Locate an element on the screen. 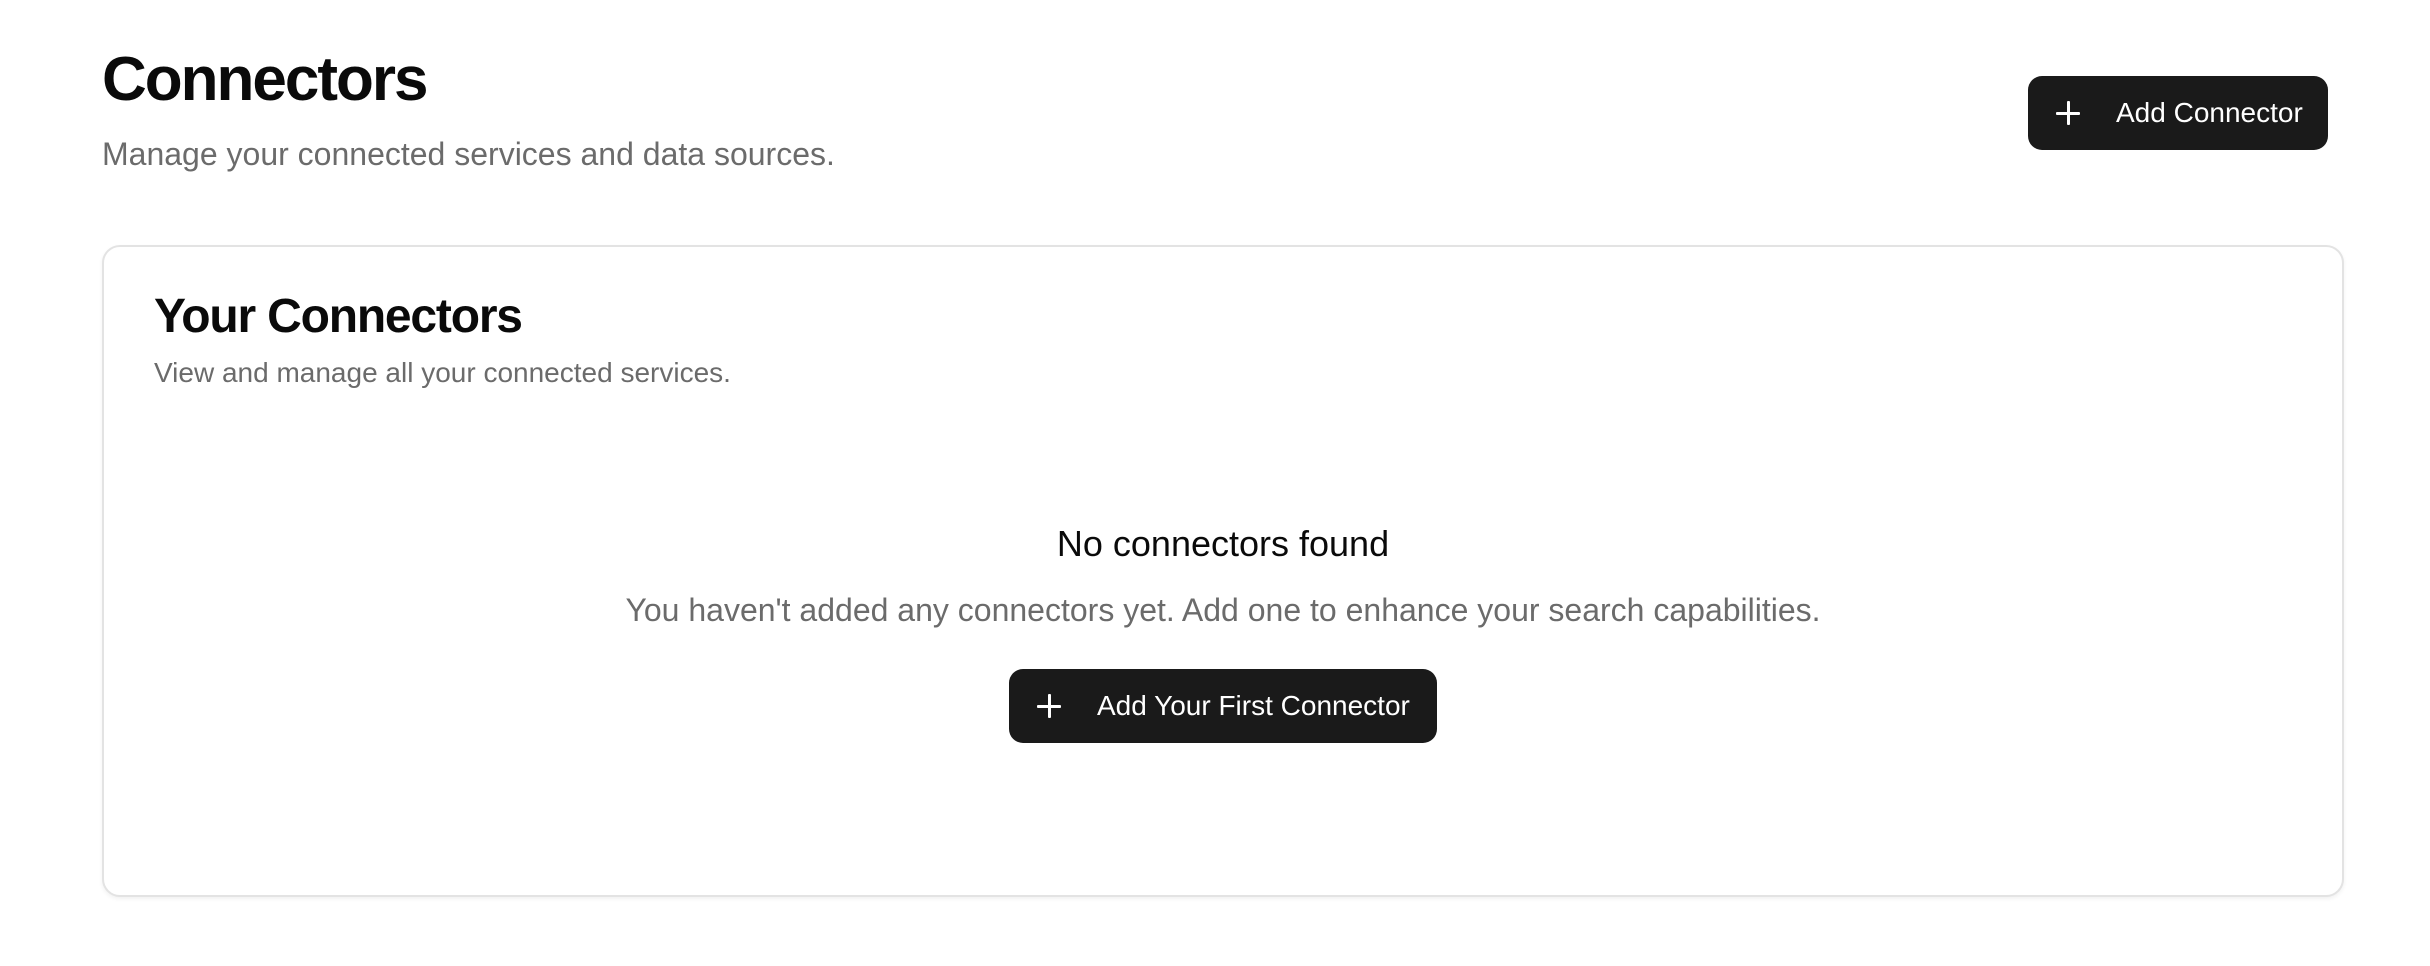 The image size is (2430, 966). add-connector-button-label: Add Connector is located at coordinates (2209, 112).